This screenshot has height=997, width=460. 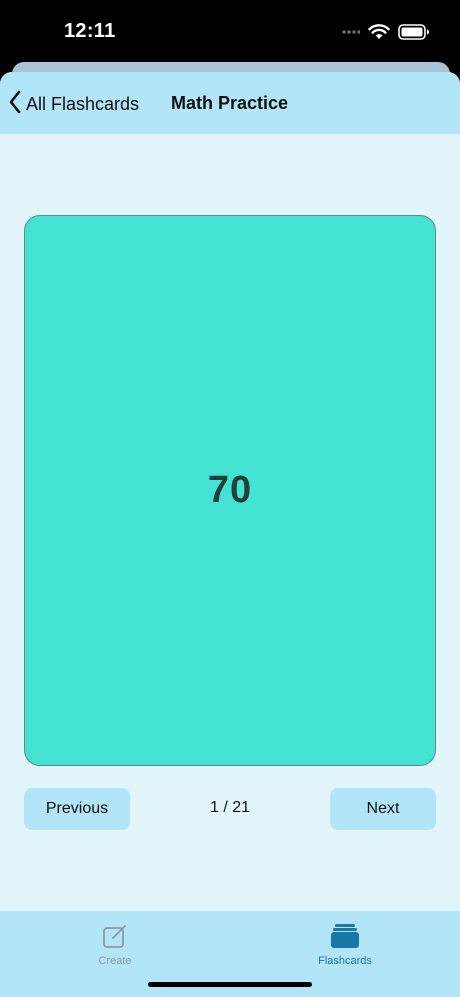 What do you see at coordinates (230, 807) in the screenshot?
I see `page-counter: 1 / 21` at bounding box center [230, 807].